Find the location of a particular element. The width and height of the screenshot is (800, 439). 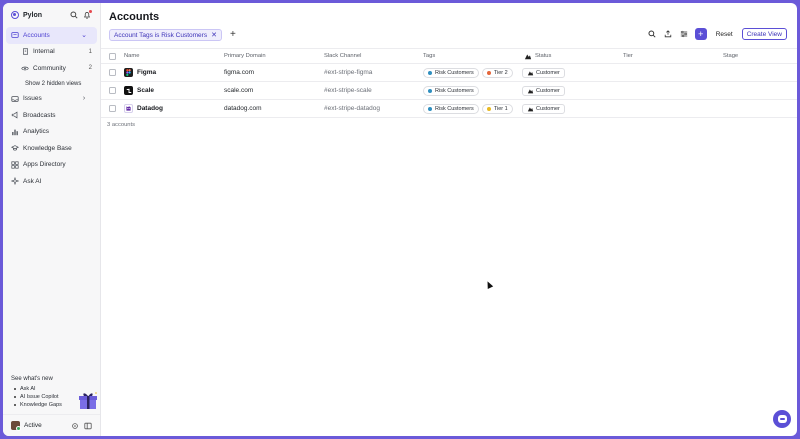

brand-bar: Pylon is located at coordinates (51, 15).